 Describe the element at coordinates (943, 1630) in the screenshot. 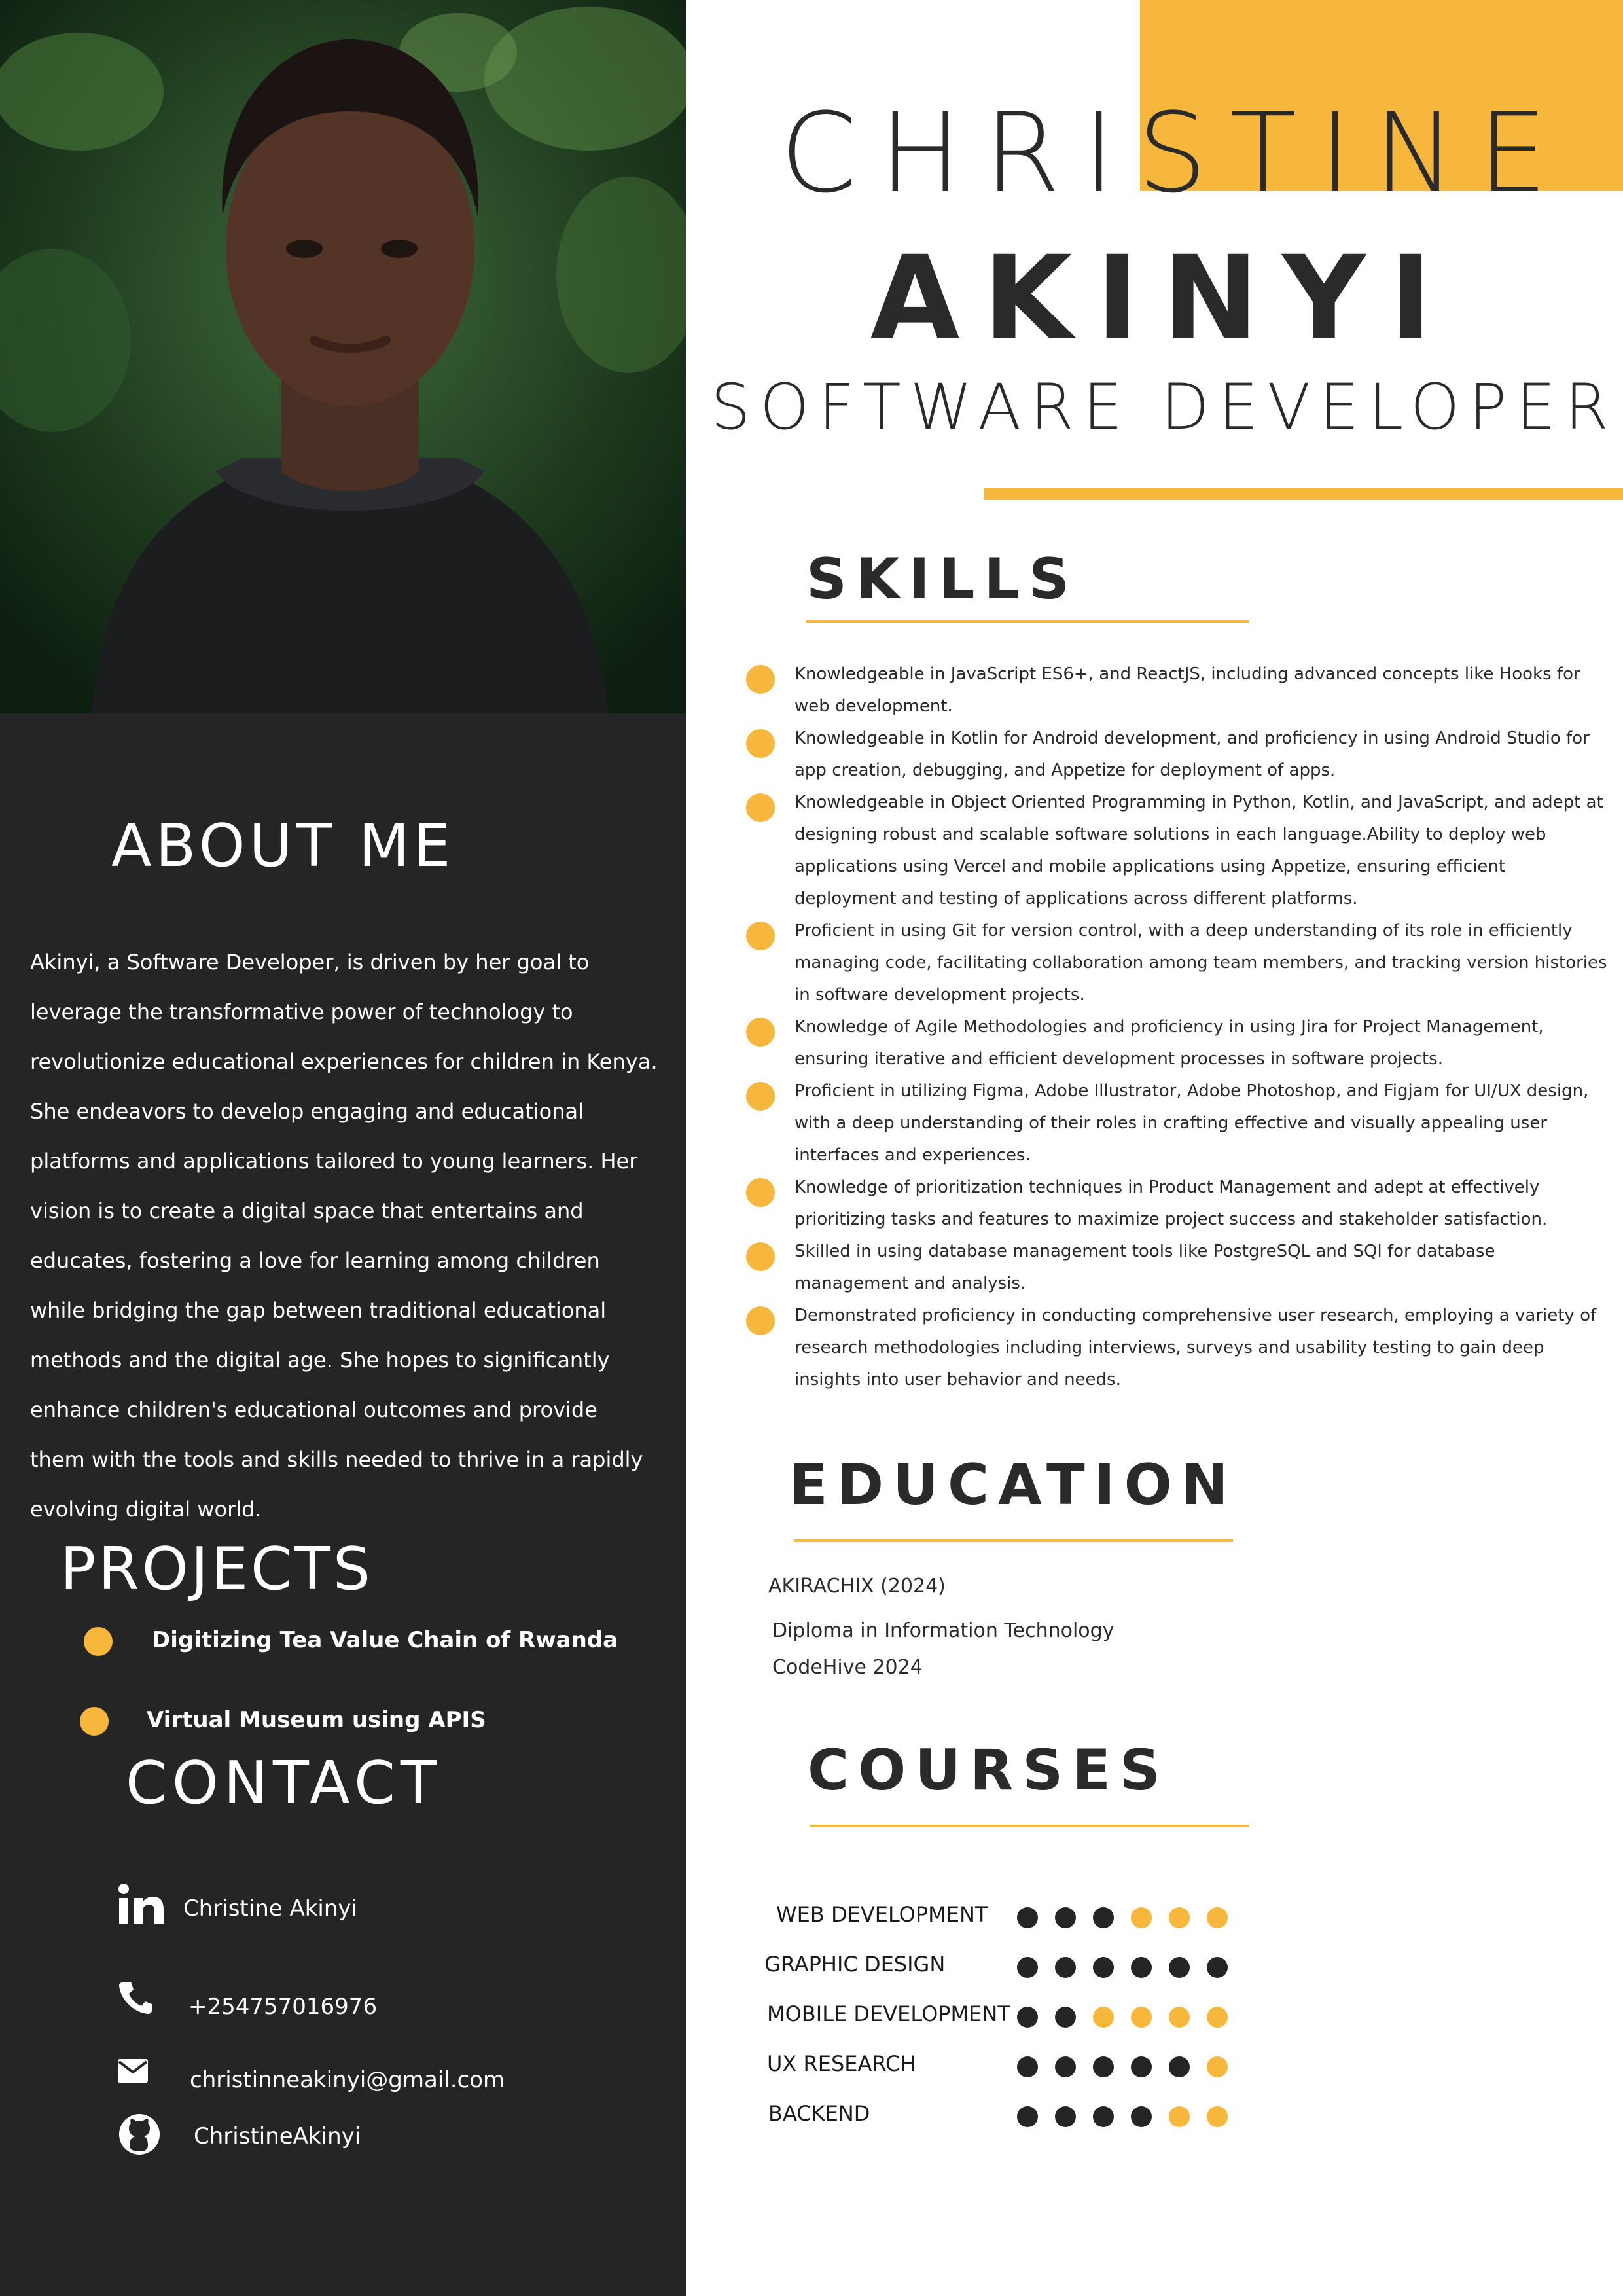

I see `education-diploma: Diploma in Information Technology` at that location.